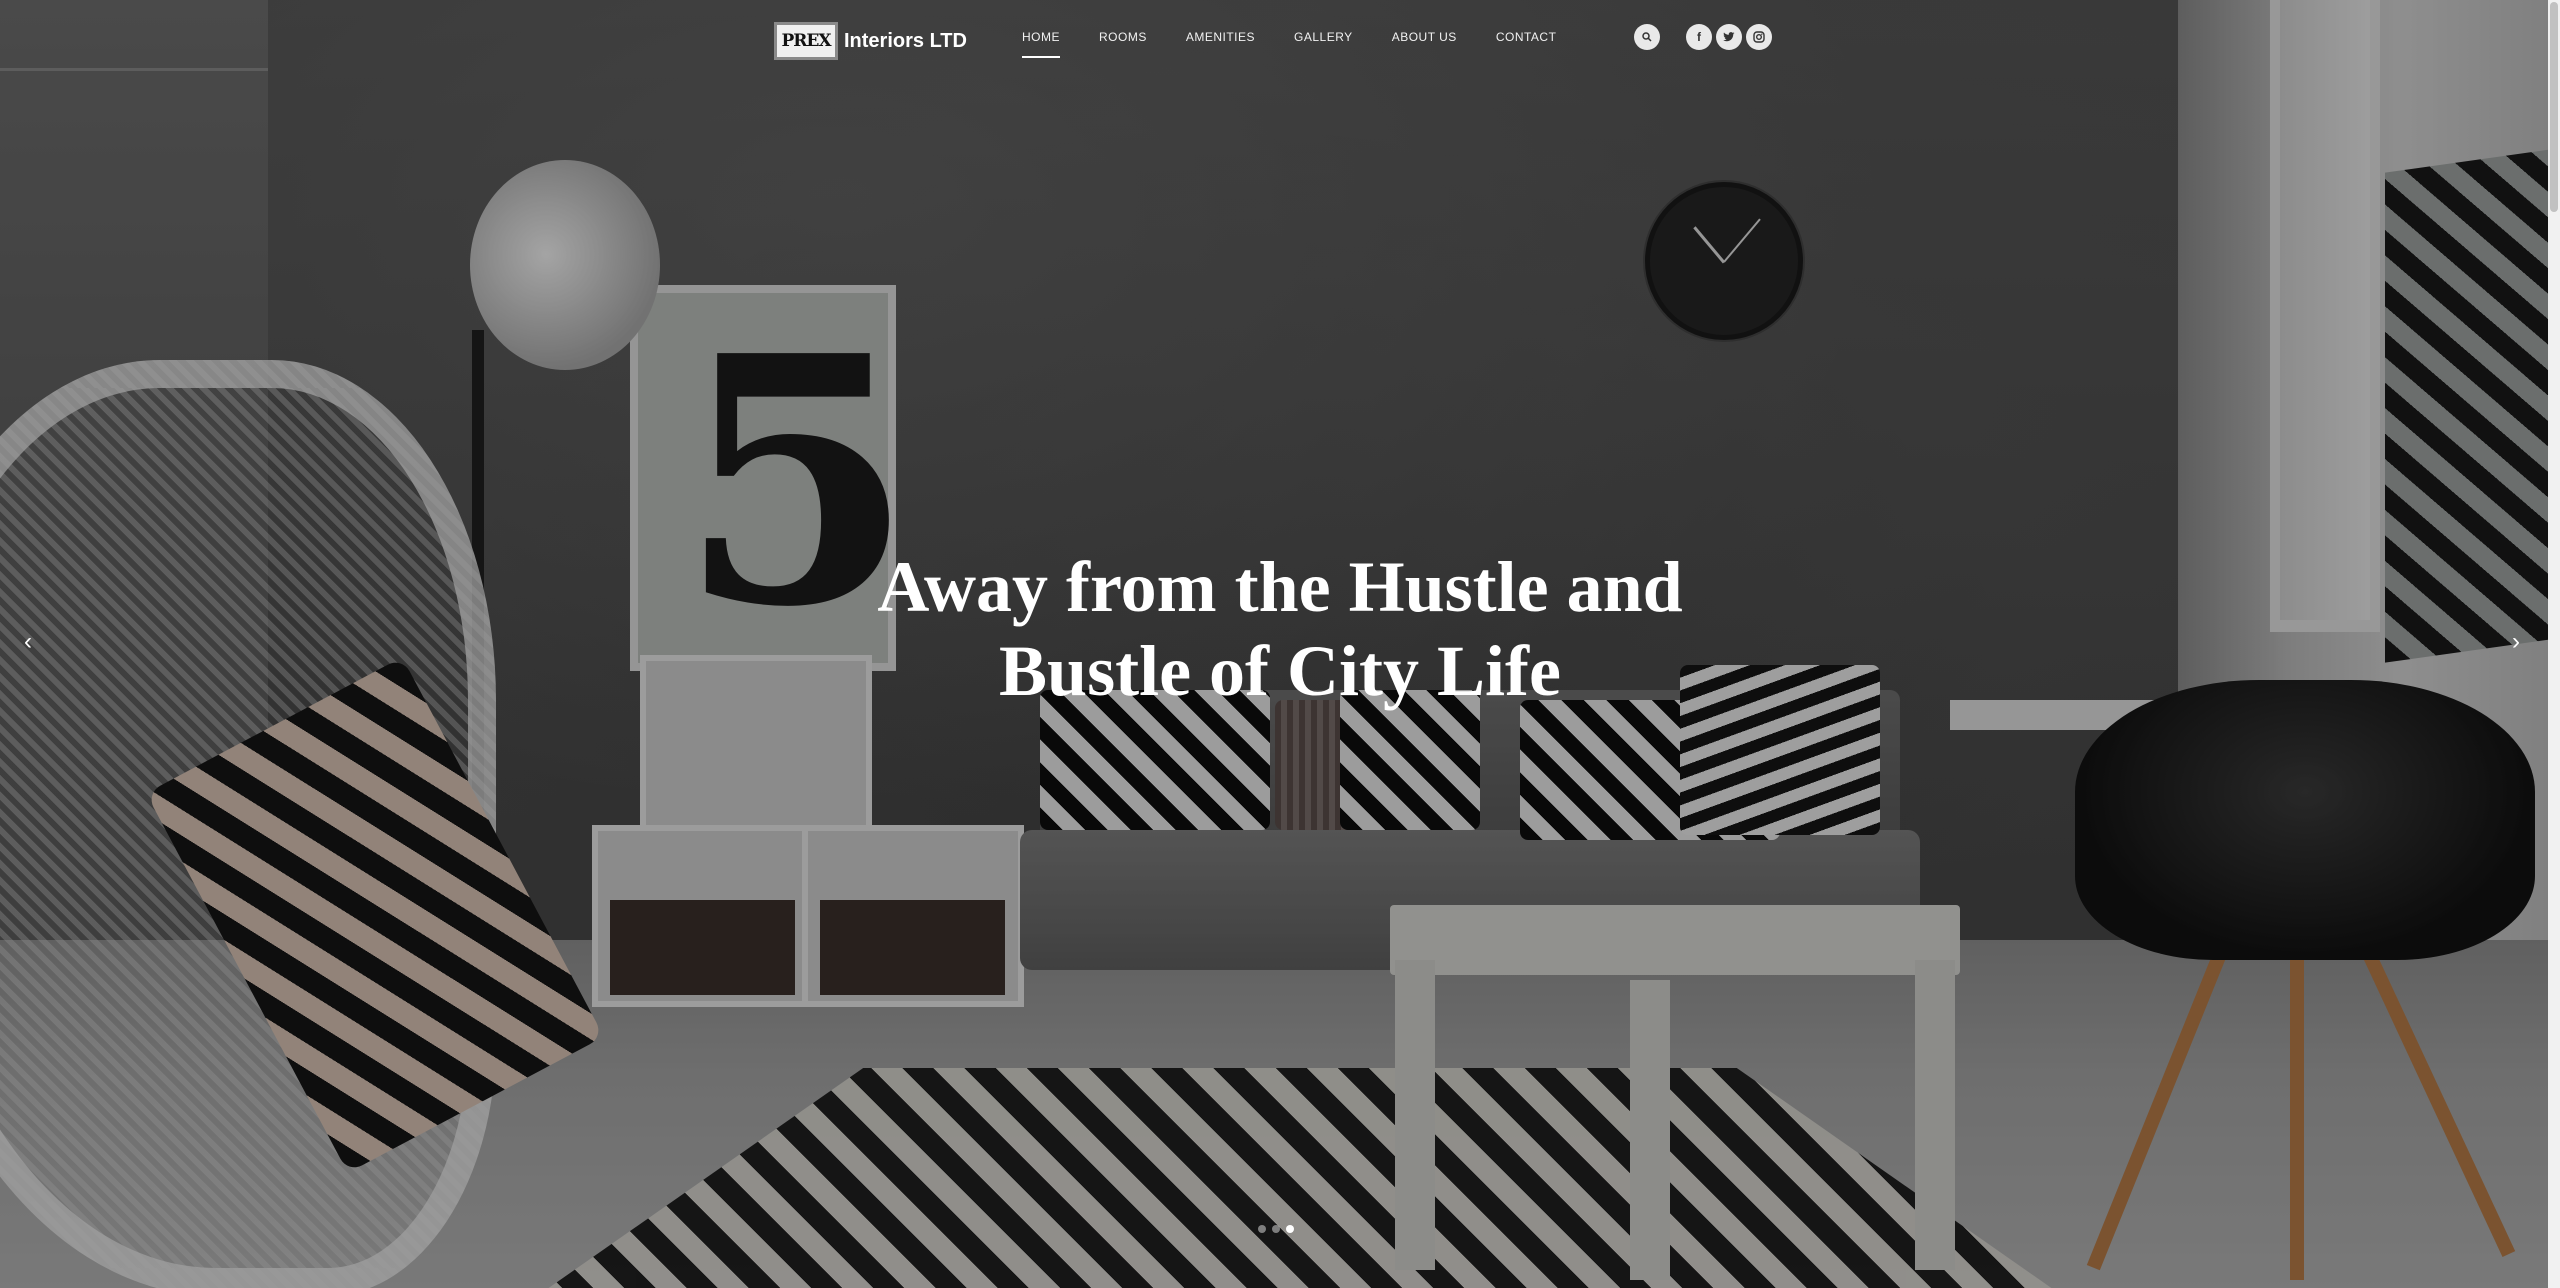 This screenshot has height=1288, width=2560. I want to click on prev-slide-arrow: ‹, so click(28, 642).